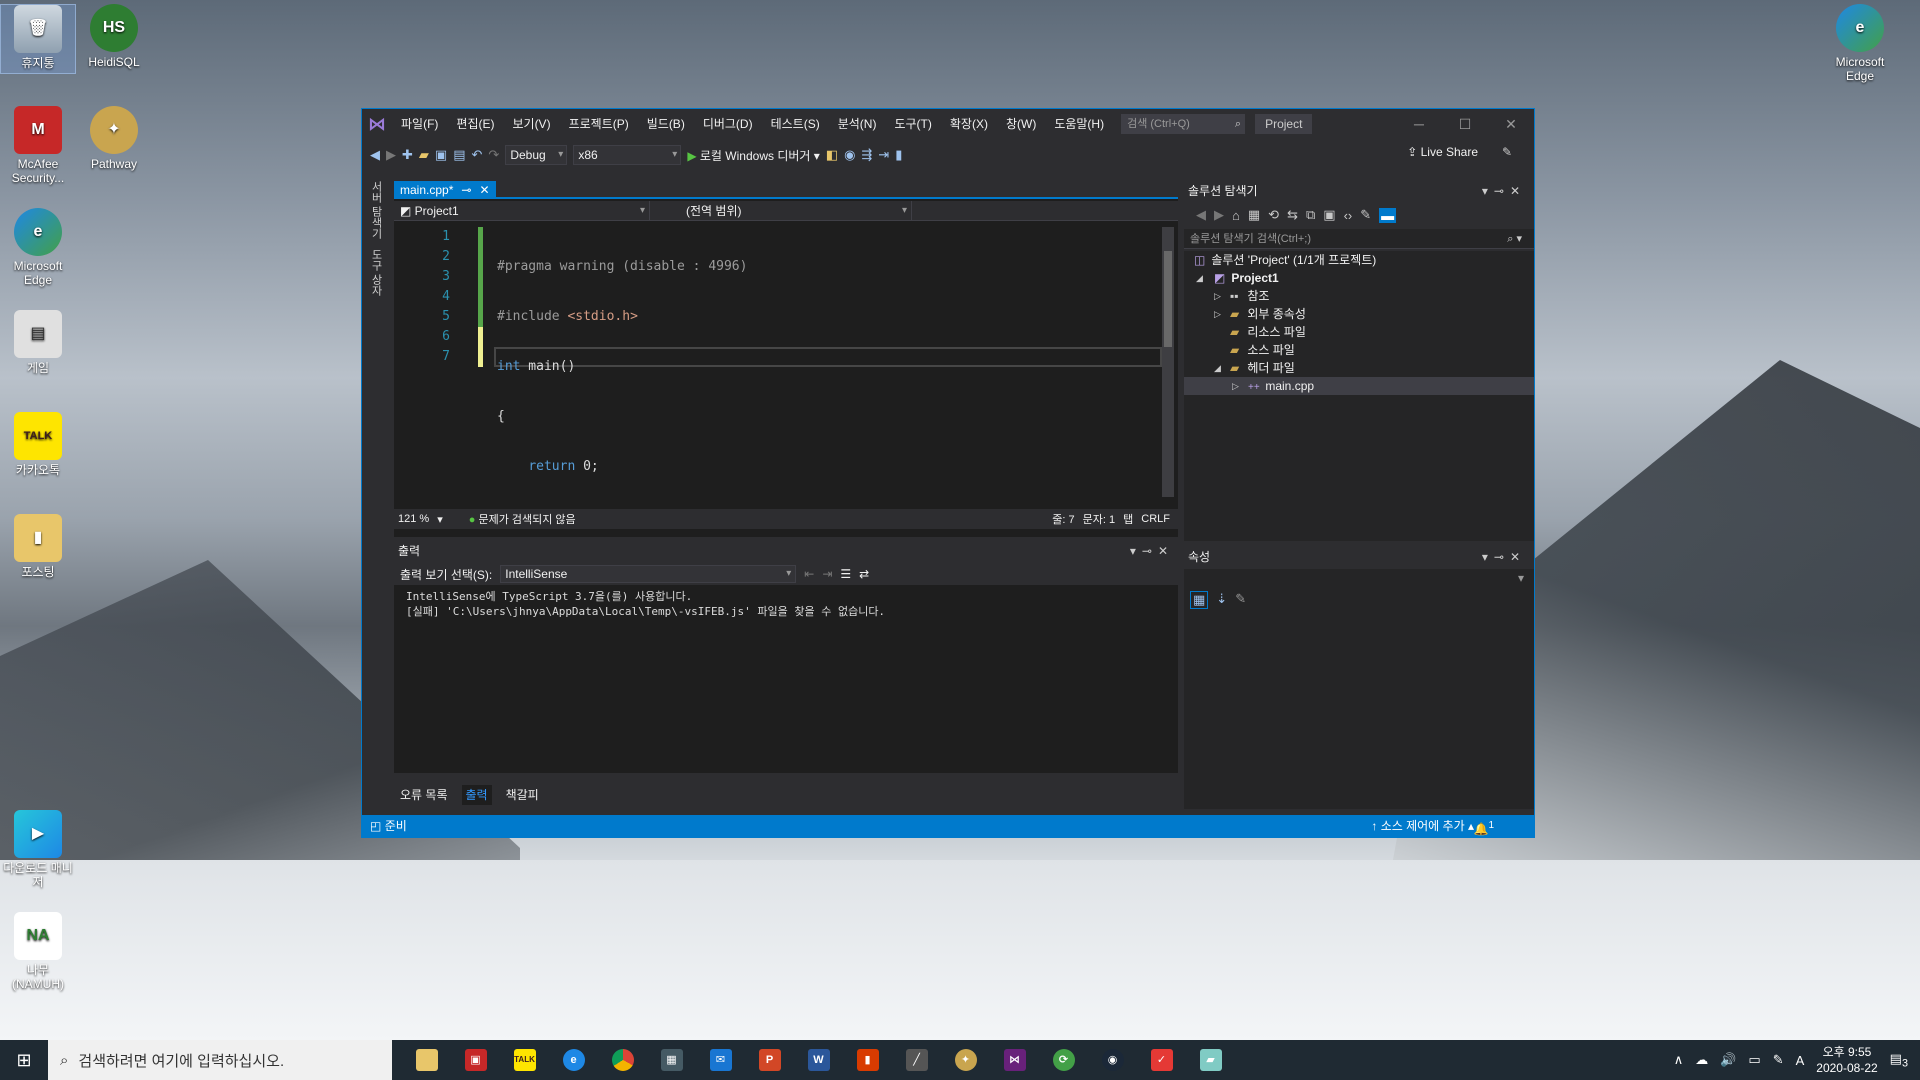  Describe the element at coordinates (38, 342) in the screenshot. I see `desktop-icon-game: ▤ 게임` at that location.